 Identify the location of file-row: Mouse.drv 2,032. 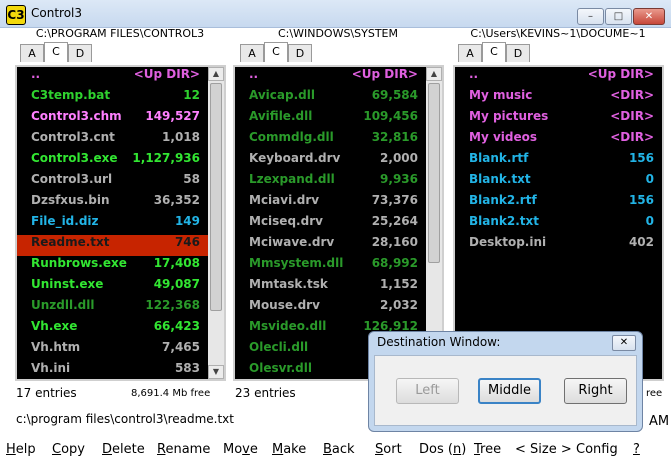
(338, 308).